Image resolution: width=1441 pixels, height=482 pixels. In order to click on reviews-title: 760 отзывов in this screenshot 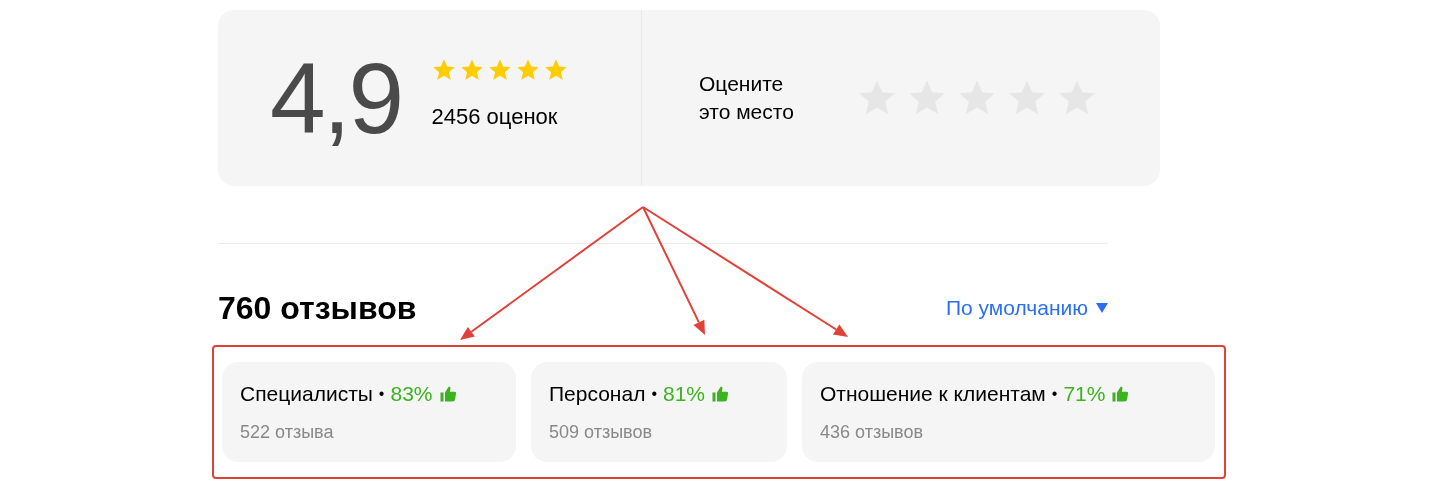, I will do `click(317, 308)`.